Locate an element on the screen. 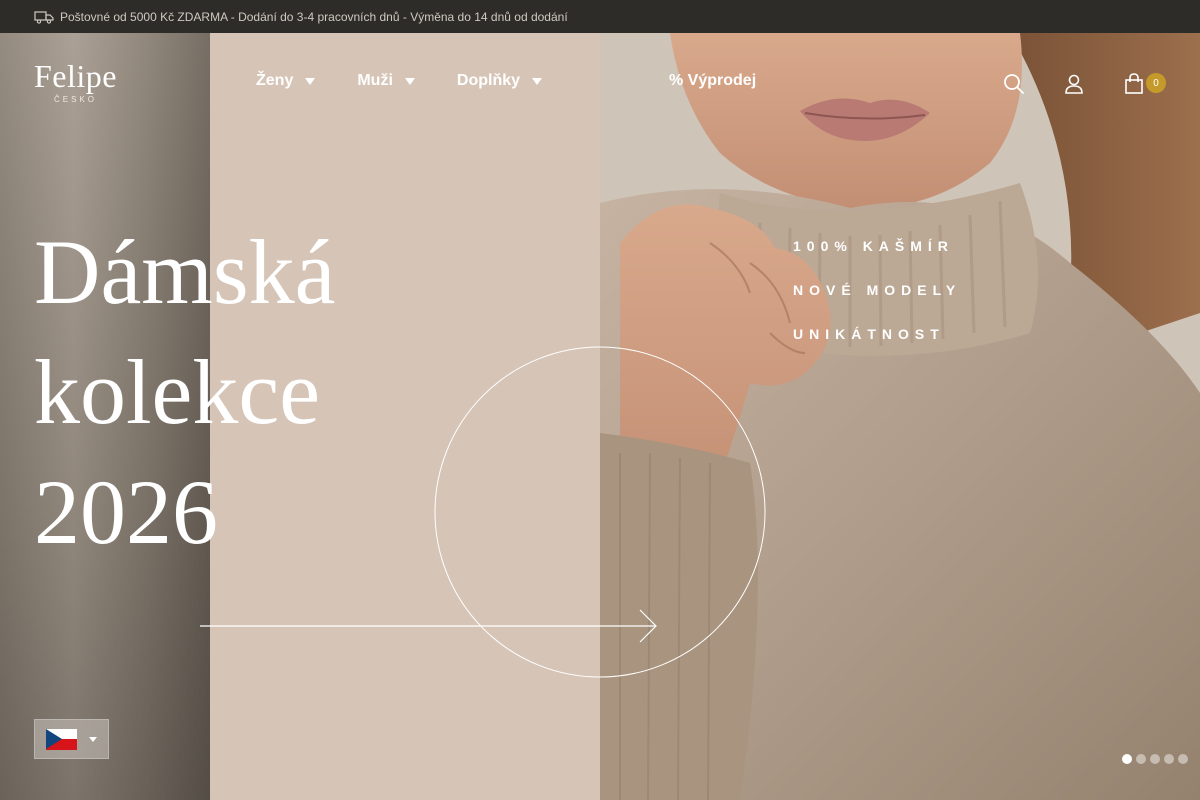  feature-item: 100% KAŠMÍR is located at coordinates (873, 246).